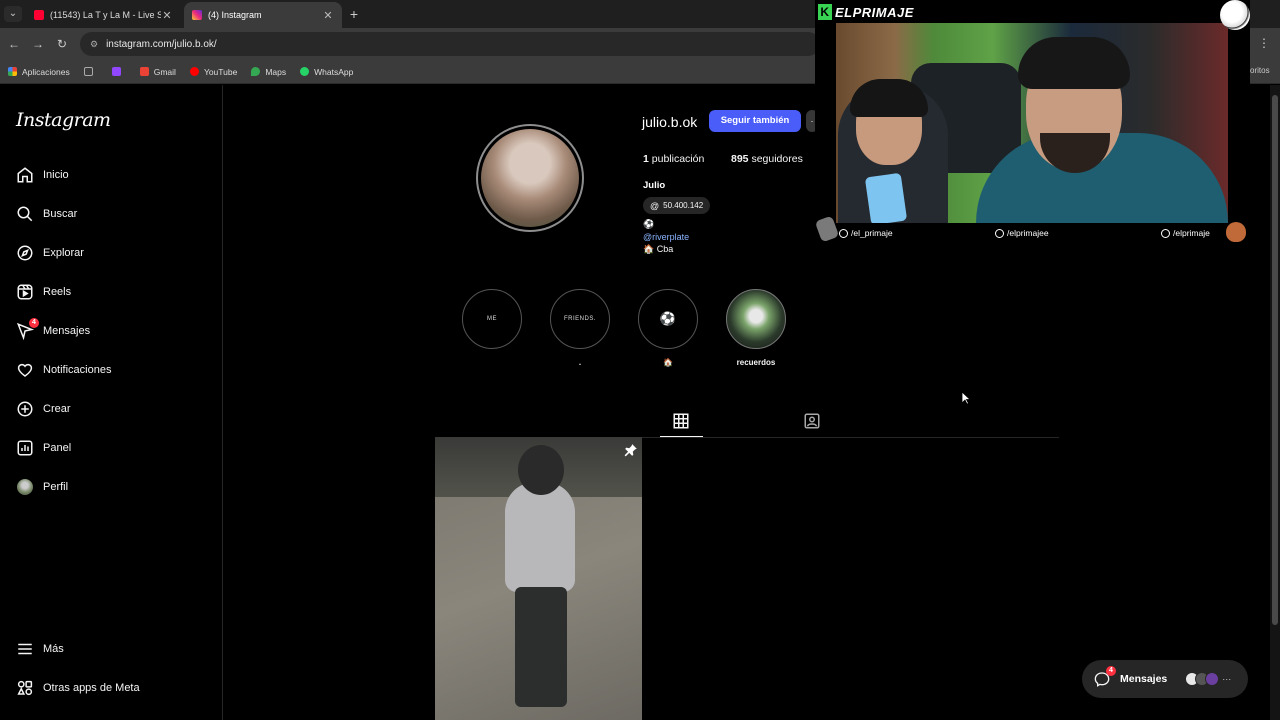  Describe the element at coordinates (658, 249) in the screenshot. I see `bio-location: 🏠 Cba` at that location.